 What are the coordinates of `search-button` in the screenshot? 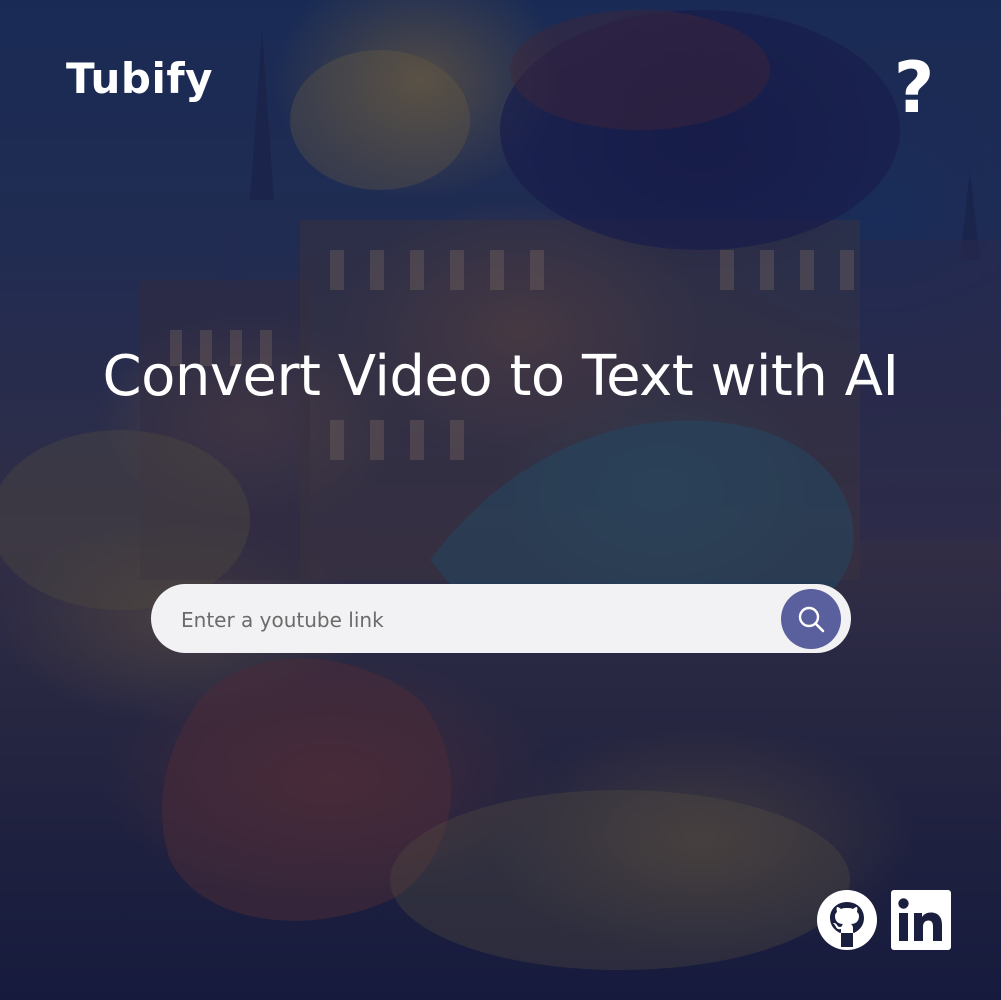 It's located at (811, 619).